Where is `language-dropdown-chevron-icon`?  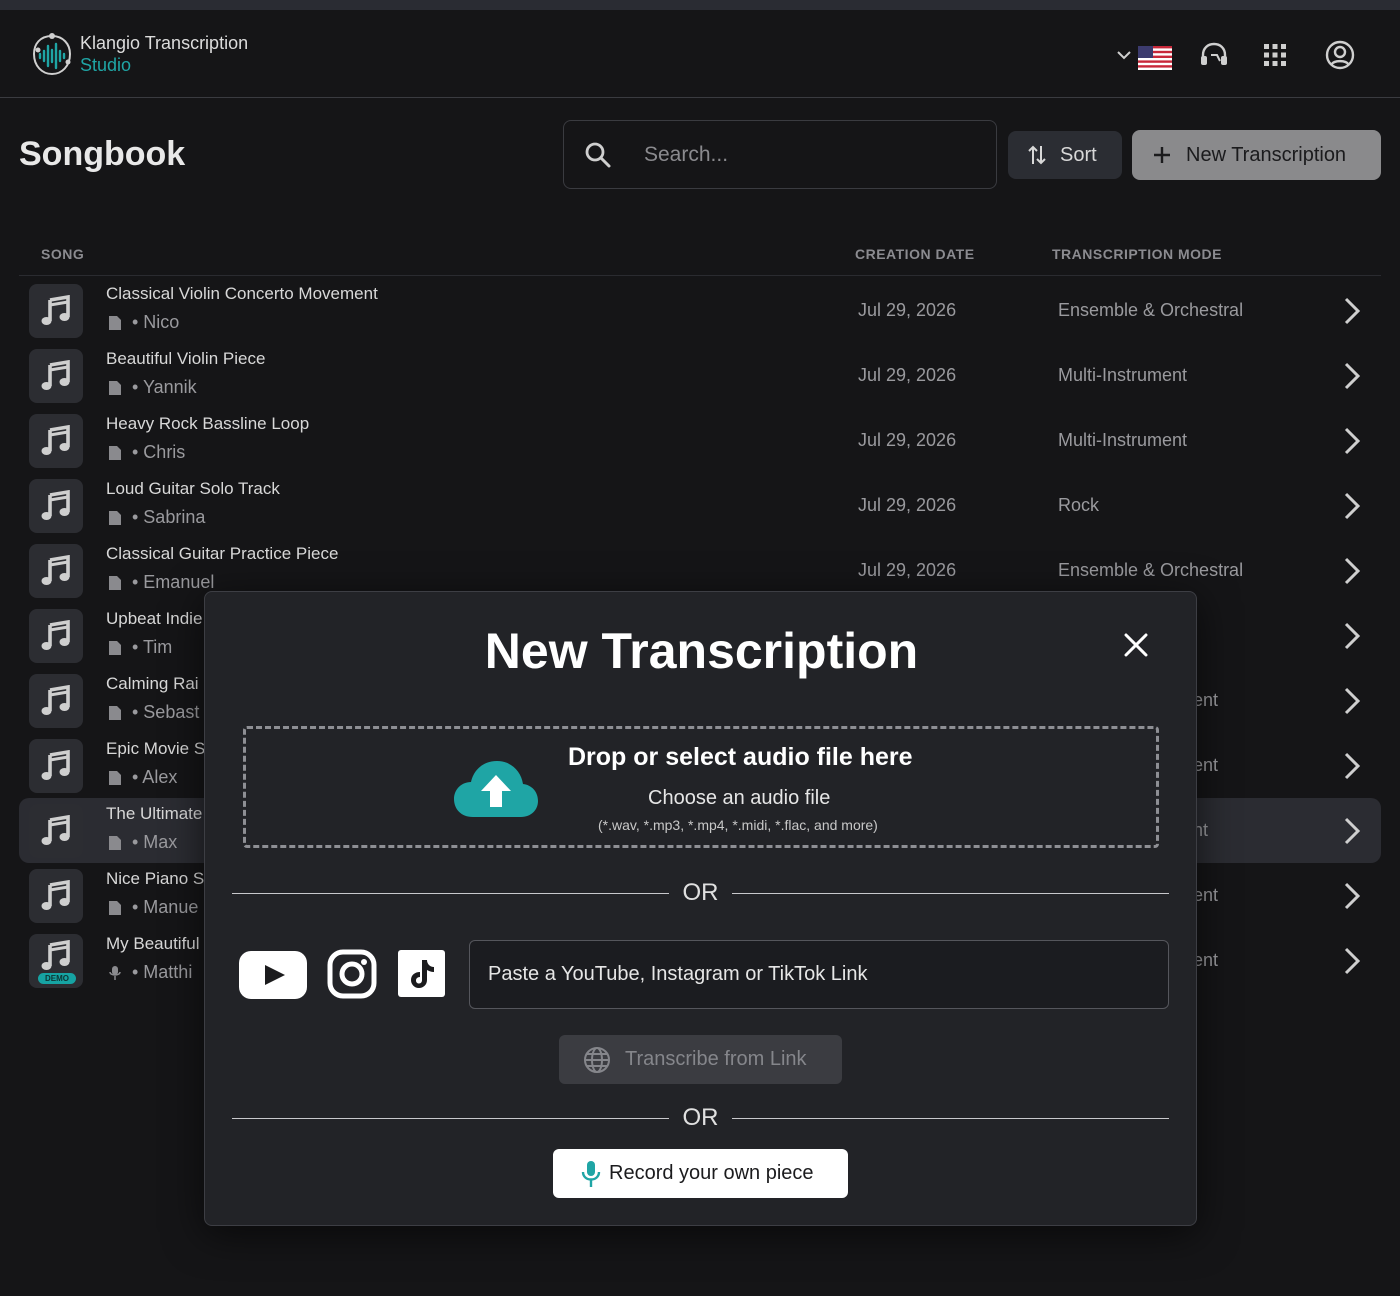
language-dropdown-chevron-icon is located at coordinates (1124, 55).